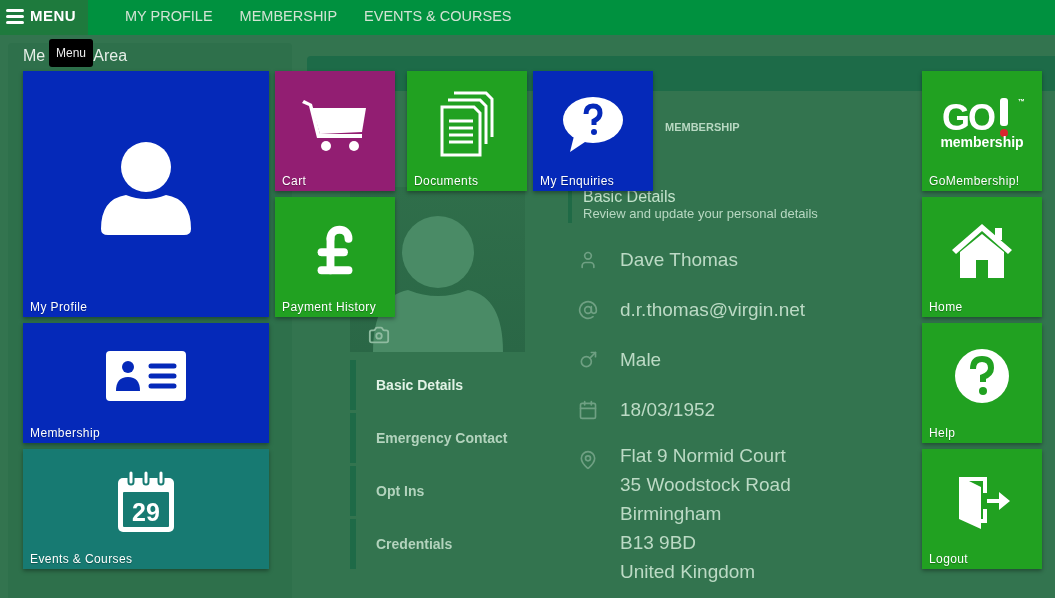 This screenshot has height=598, width=1055. What do you see at coordinates (437, 438) in the screenshot?
I see `side-nav-item: Emergency Contact` at bounding box center [437, 438].